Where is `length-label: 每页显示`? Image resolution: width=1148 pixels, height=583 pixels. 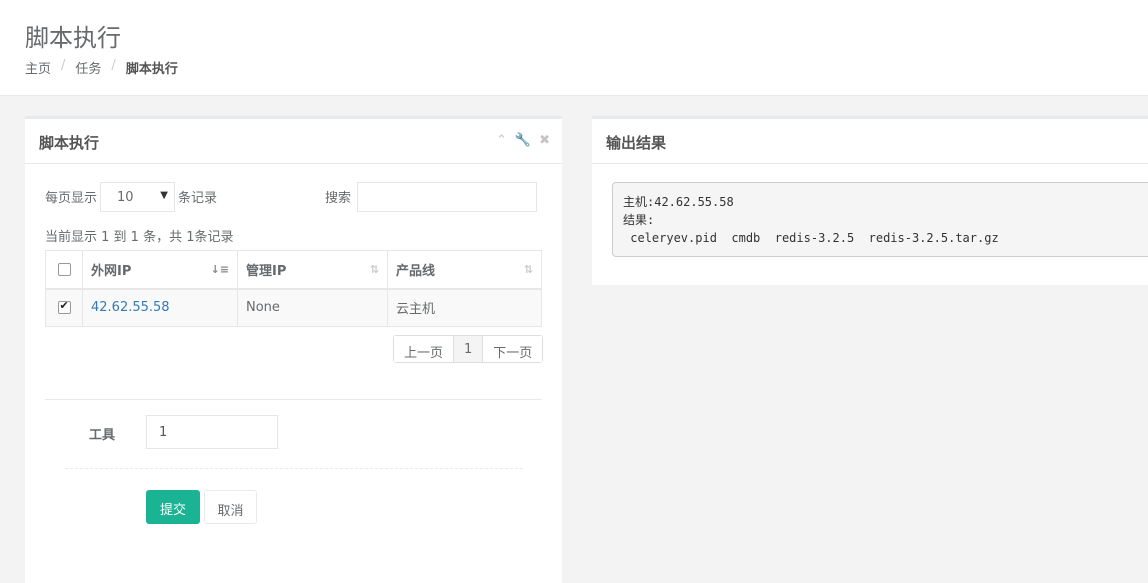 length-label: 每页显示 is located at coordinates (71, 198).